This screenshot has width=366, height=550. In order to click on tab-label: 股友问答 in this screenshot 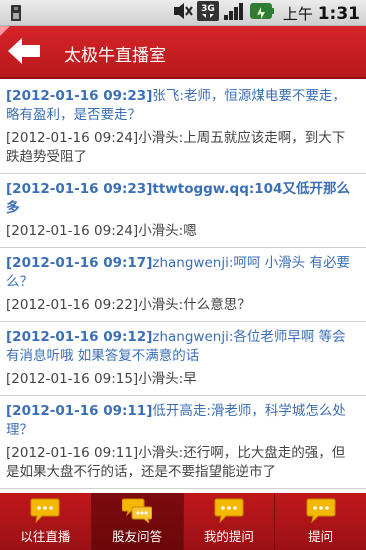, I will do `click(137, 536)`.